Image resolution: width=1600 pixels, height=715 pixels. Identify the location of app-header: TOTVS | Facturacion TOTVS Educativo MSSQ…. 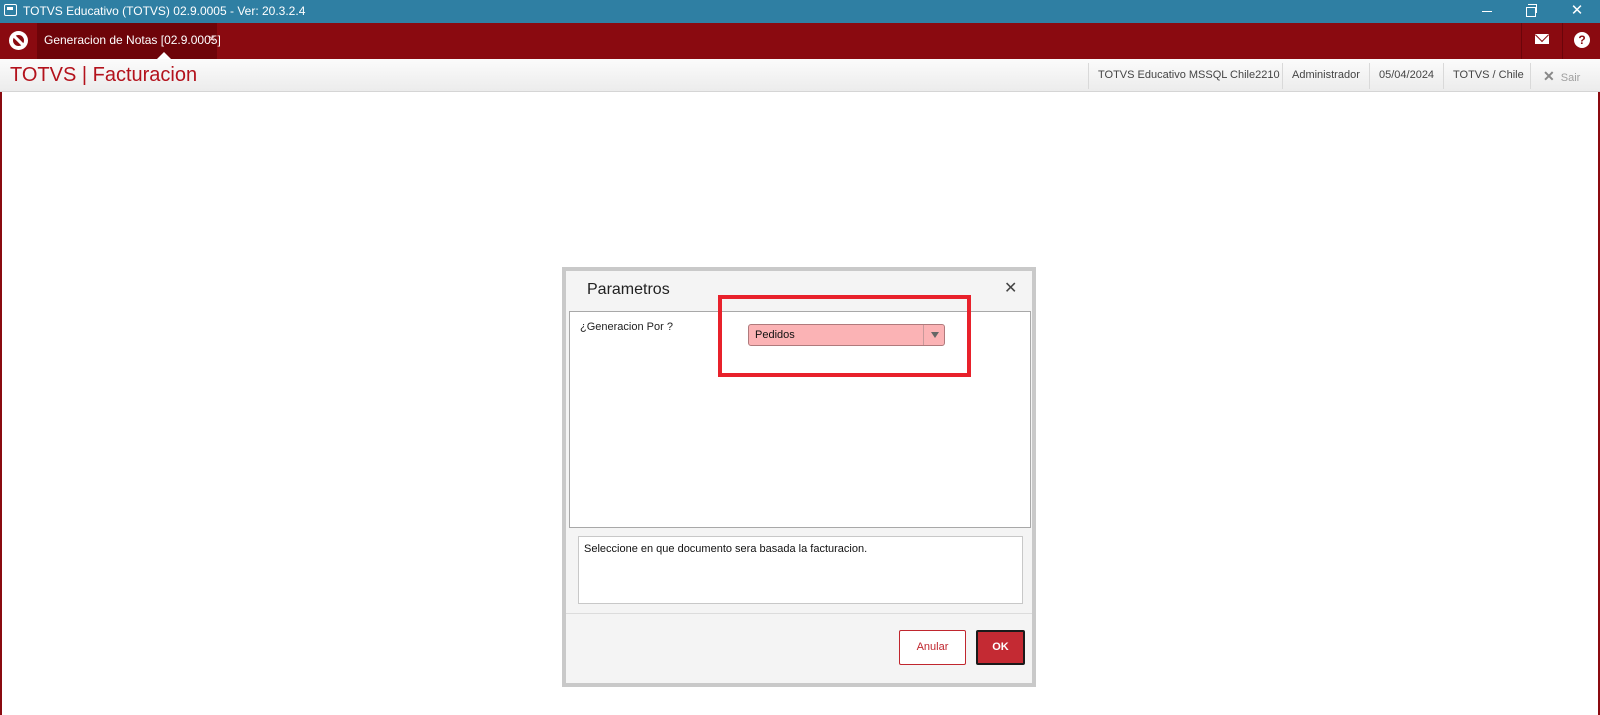
(800, 75).